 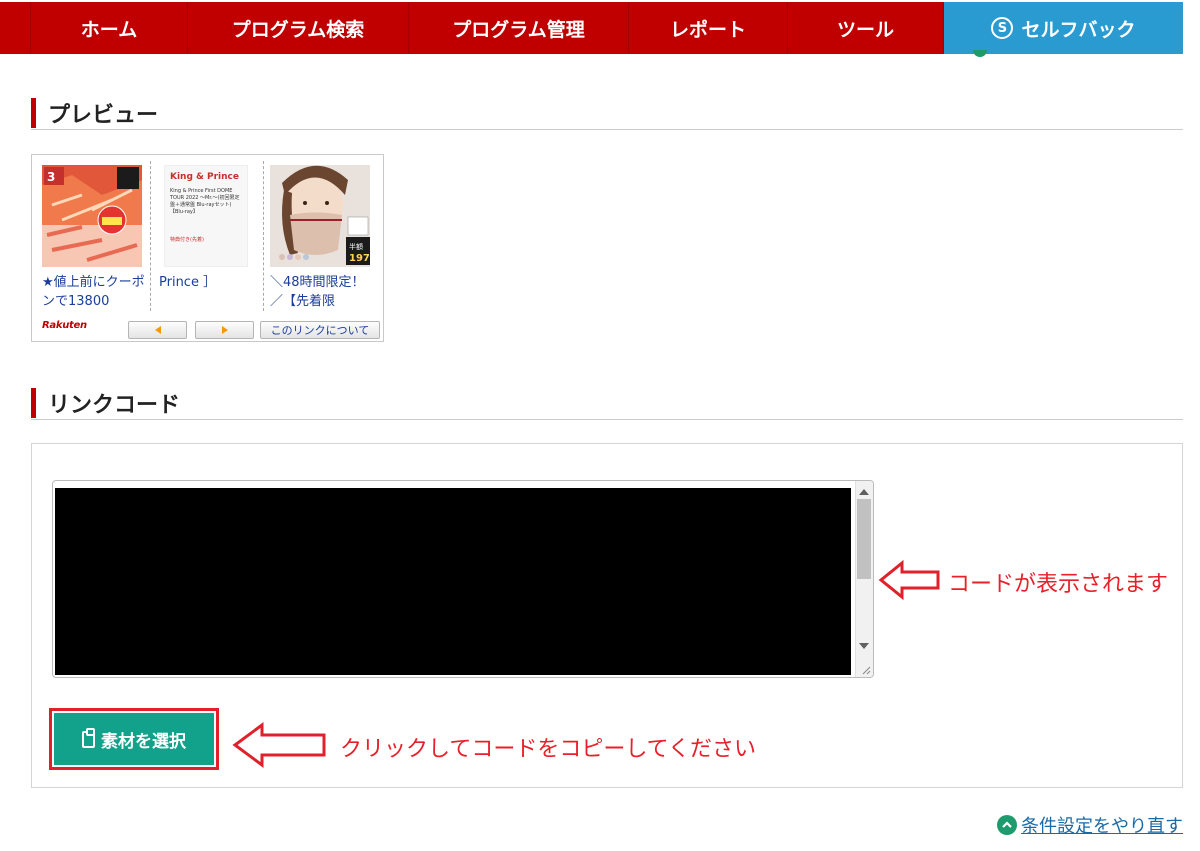 I want to click on product-card-note: 特典付き(先着), so click(x=187, y=240).